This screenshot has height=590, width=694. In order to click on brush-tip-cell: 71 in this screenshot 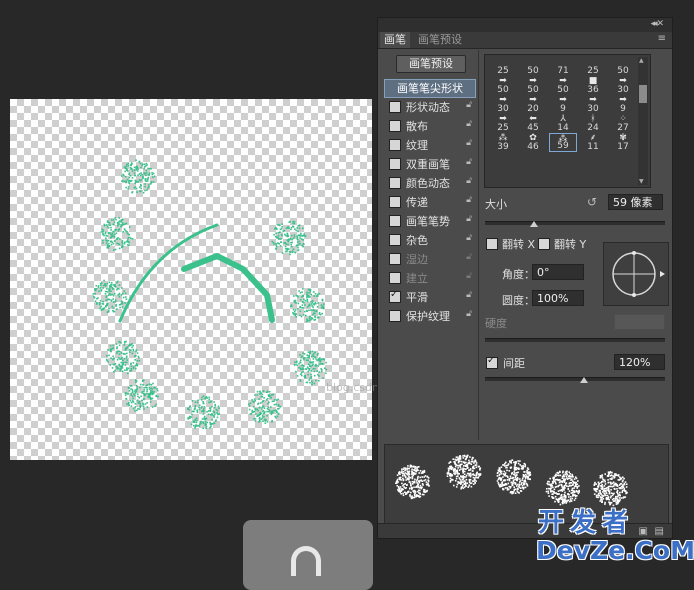, I will do `click(563, 66)`.